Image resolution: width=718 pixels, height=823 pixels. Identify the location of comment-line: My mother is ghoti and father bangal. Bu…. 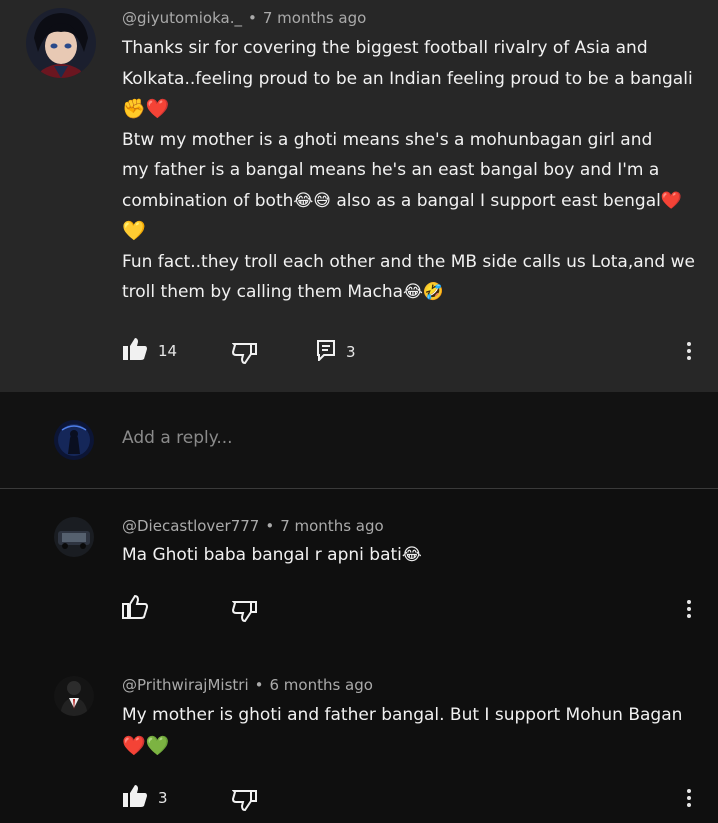
(402, 715).